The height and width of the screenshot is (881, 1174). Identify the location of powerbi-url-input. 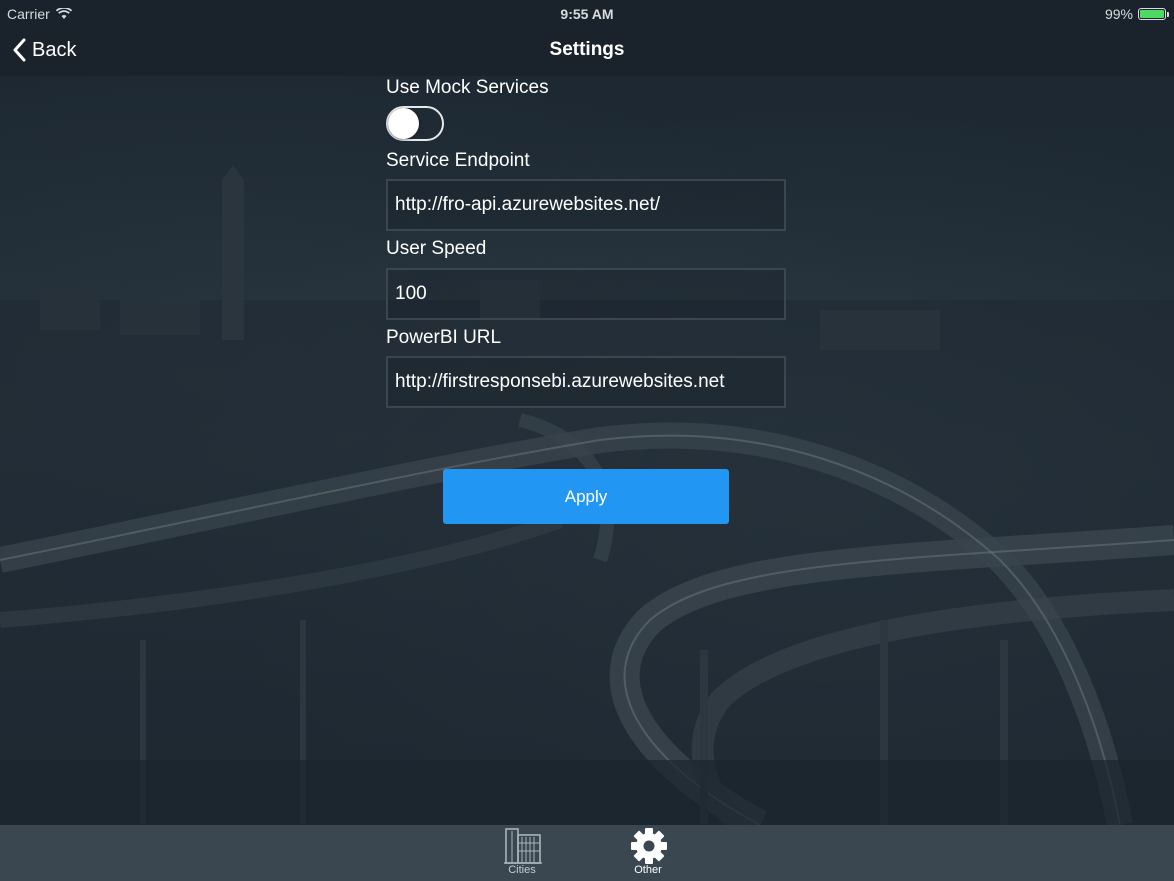
(586, 382).